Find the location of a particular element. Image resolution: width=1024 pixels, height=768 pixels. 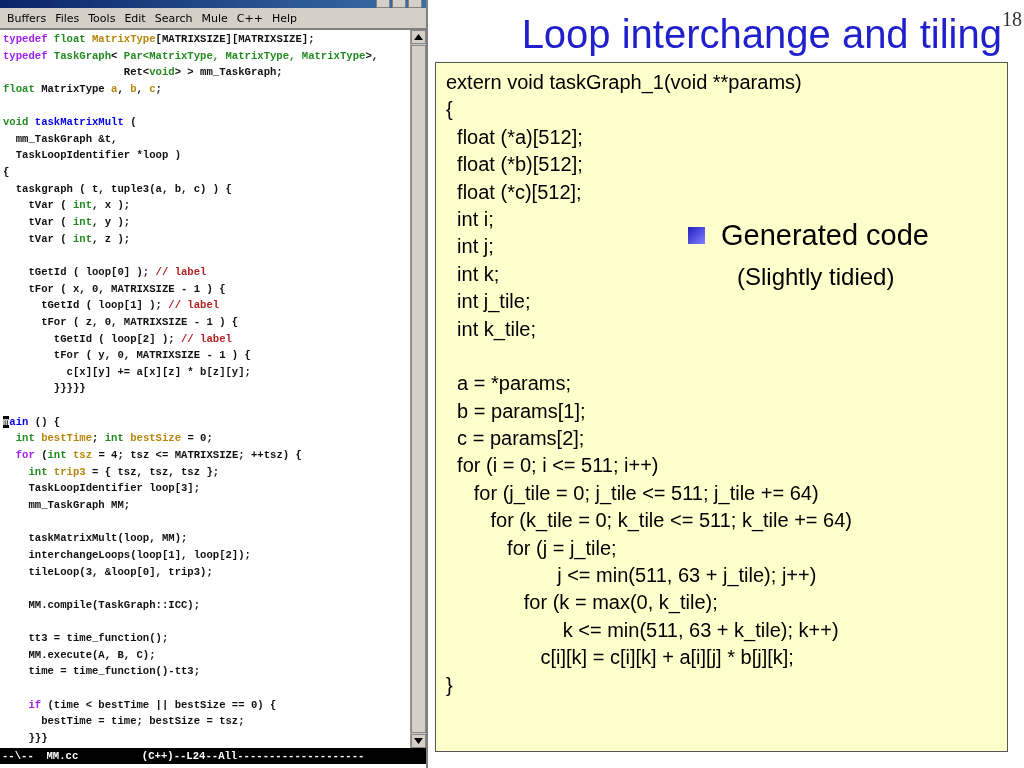

code-line: }}}}} is located at coordinates (69, 389).